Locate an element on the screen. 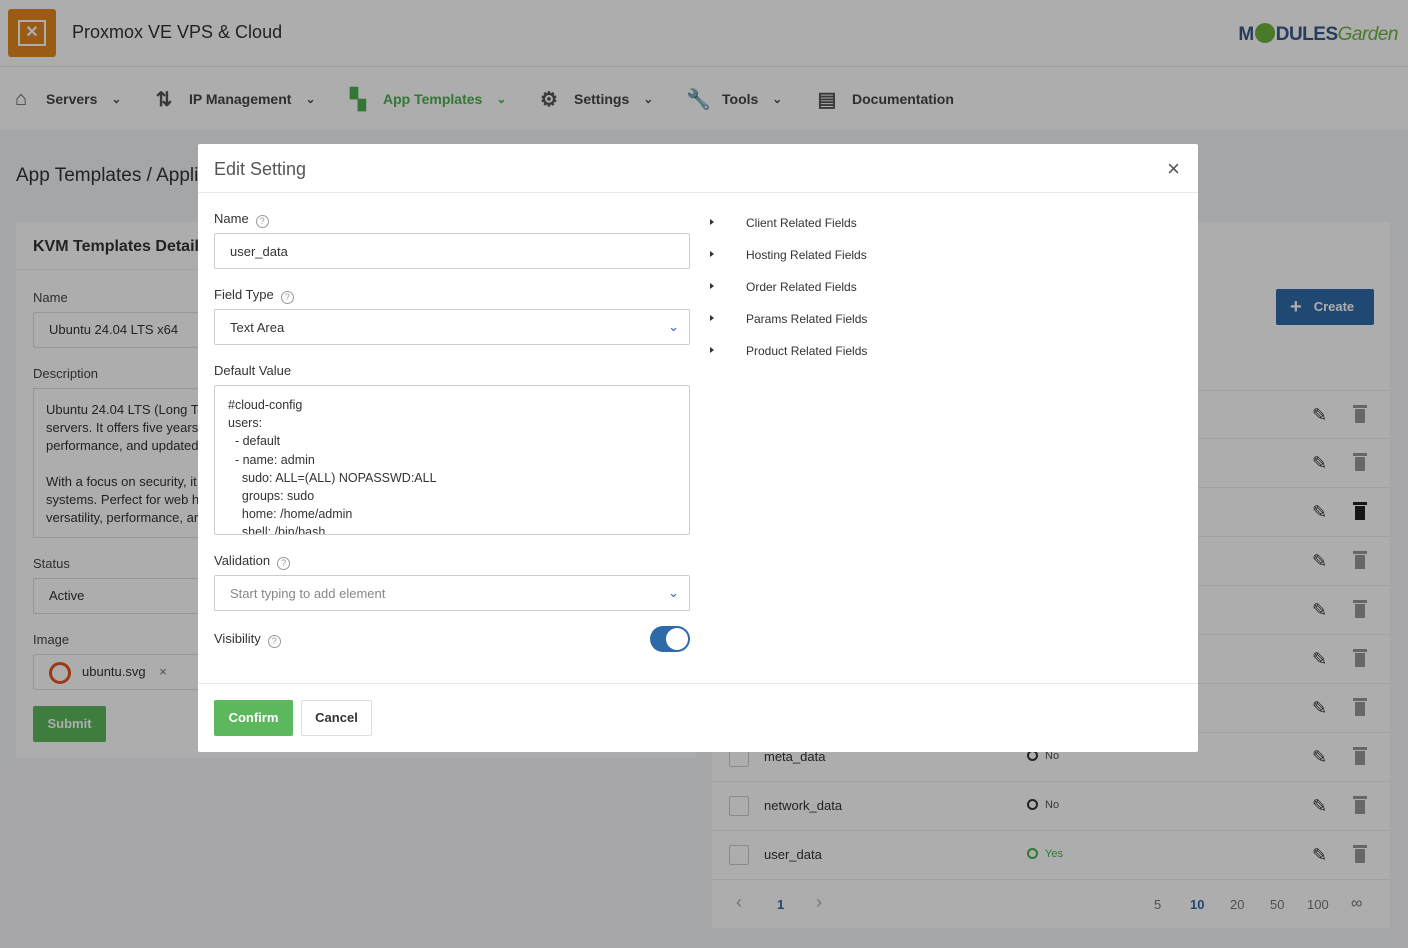 The width and height of the screenshot is (1408, 948). tree-item-params: Params Related Fields is located at coordinates (860, 322).